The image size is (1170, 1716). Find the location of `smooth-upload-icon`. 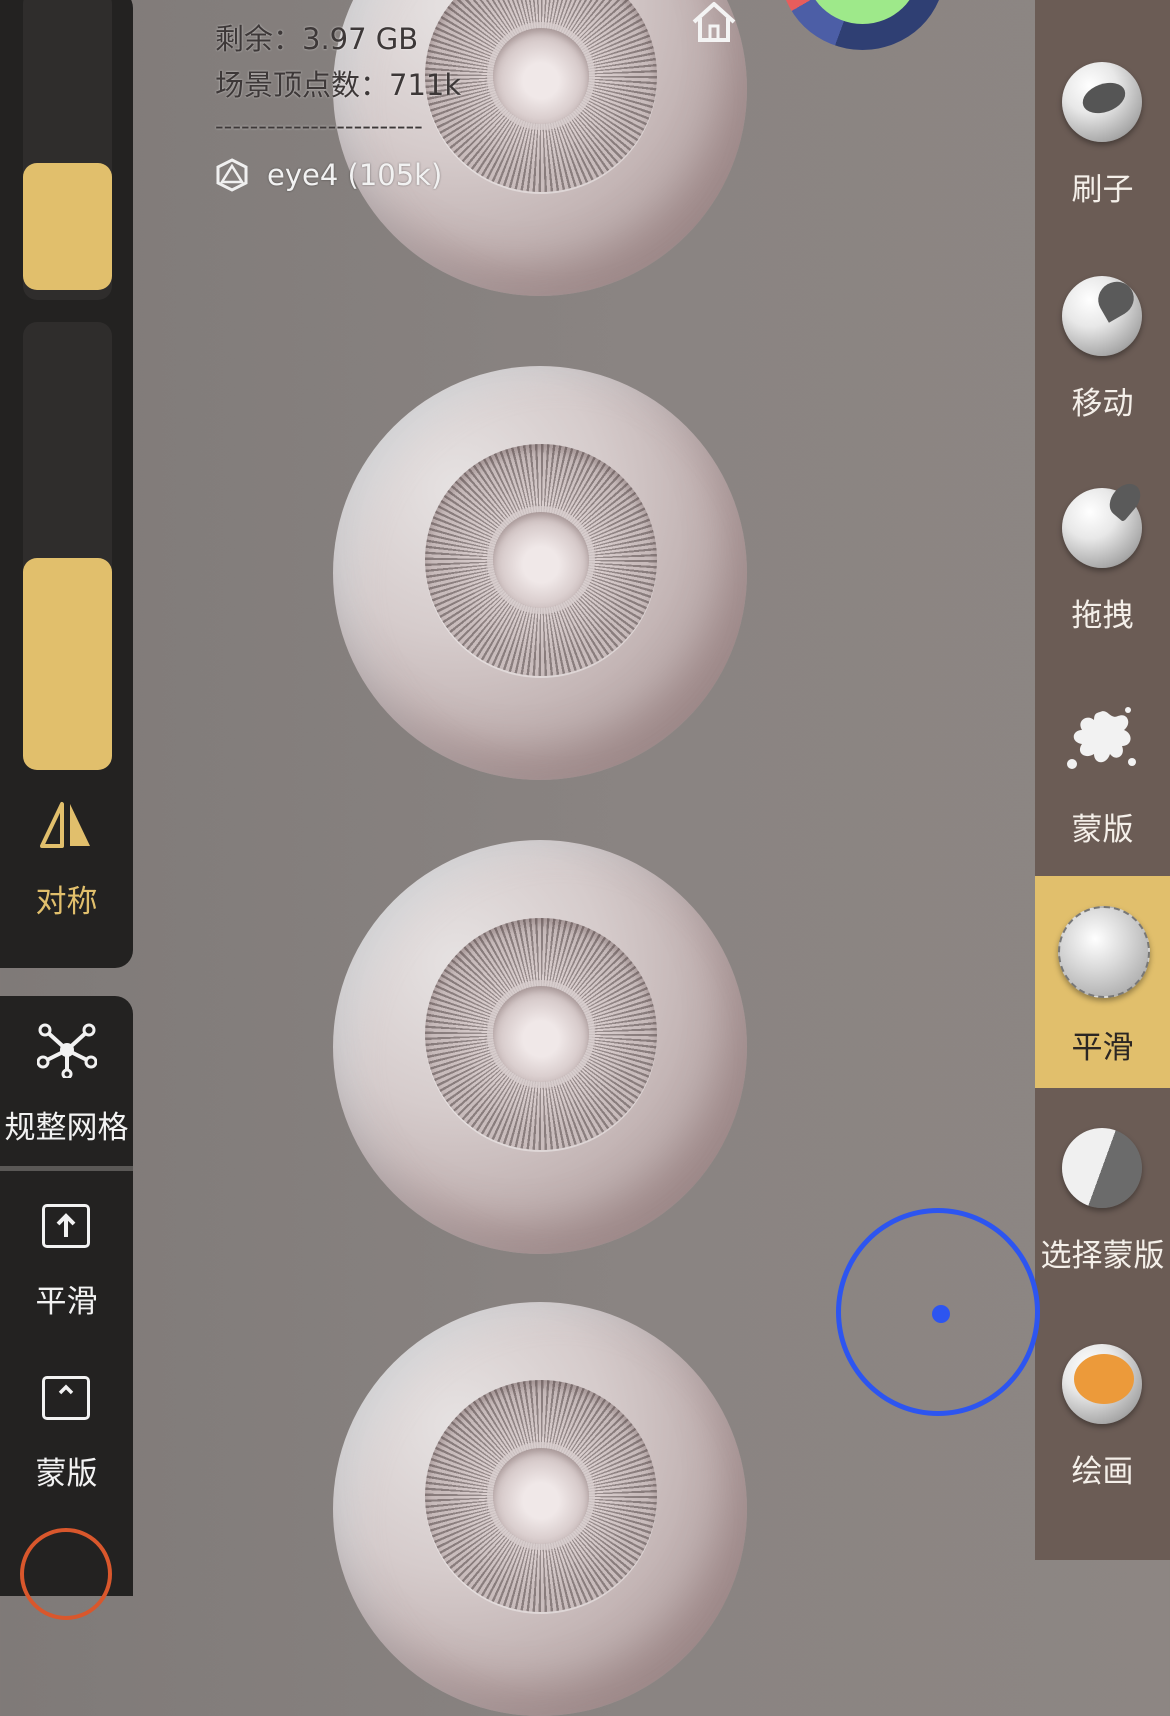

smooth-upload-icon is located at coordinates (66, 1226).